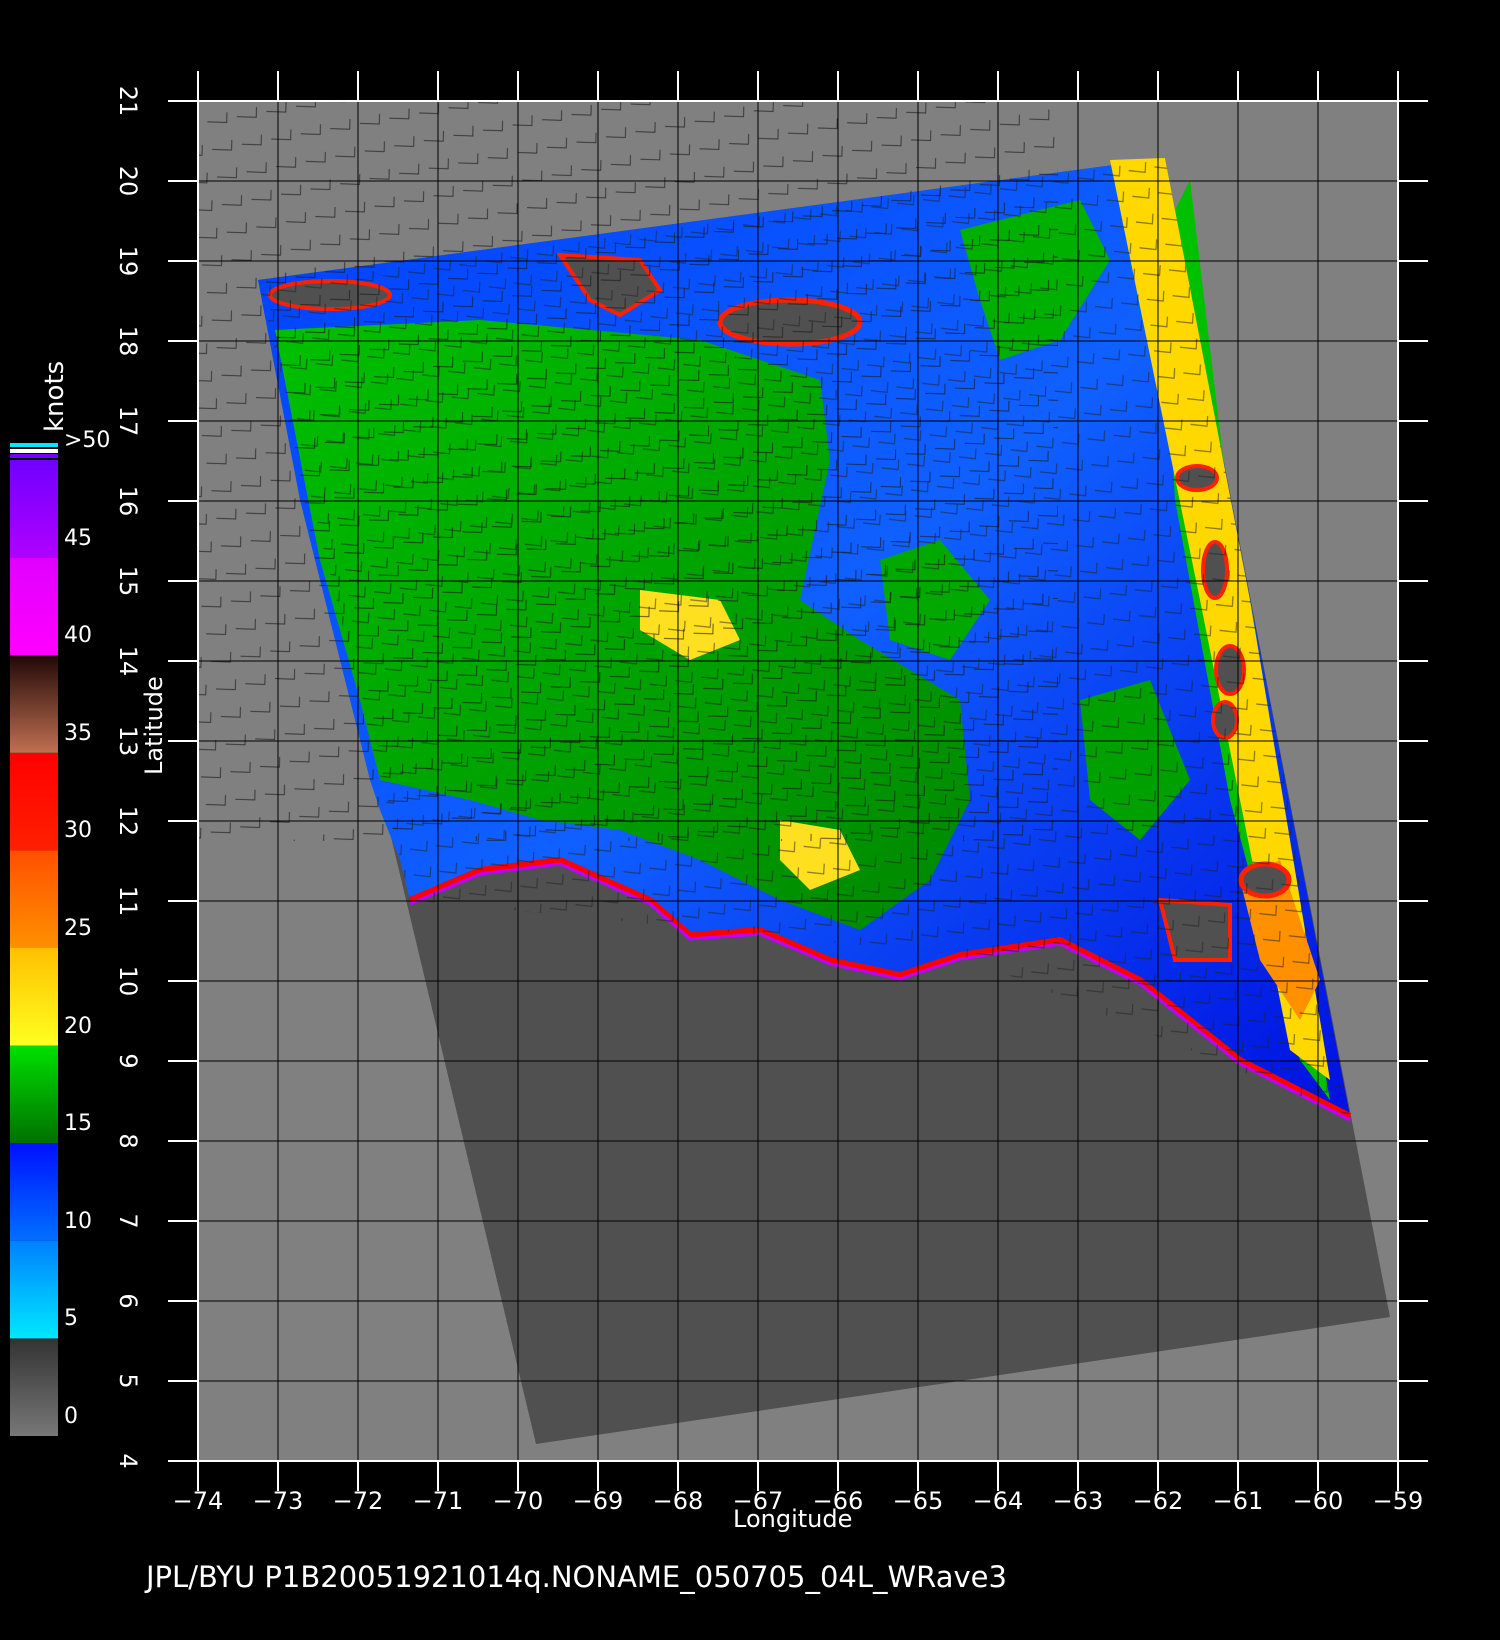 The image size is (1500, 1640). What do you see at coordinates (998, 1501) in the screenshot?
I see `x-tick-label: −64` at bounding box center [998, 1501].